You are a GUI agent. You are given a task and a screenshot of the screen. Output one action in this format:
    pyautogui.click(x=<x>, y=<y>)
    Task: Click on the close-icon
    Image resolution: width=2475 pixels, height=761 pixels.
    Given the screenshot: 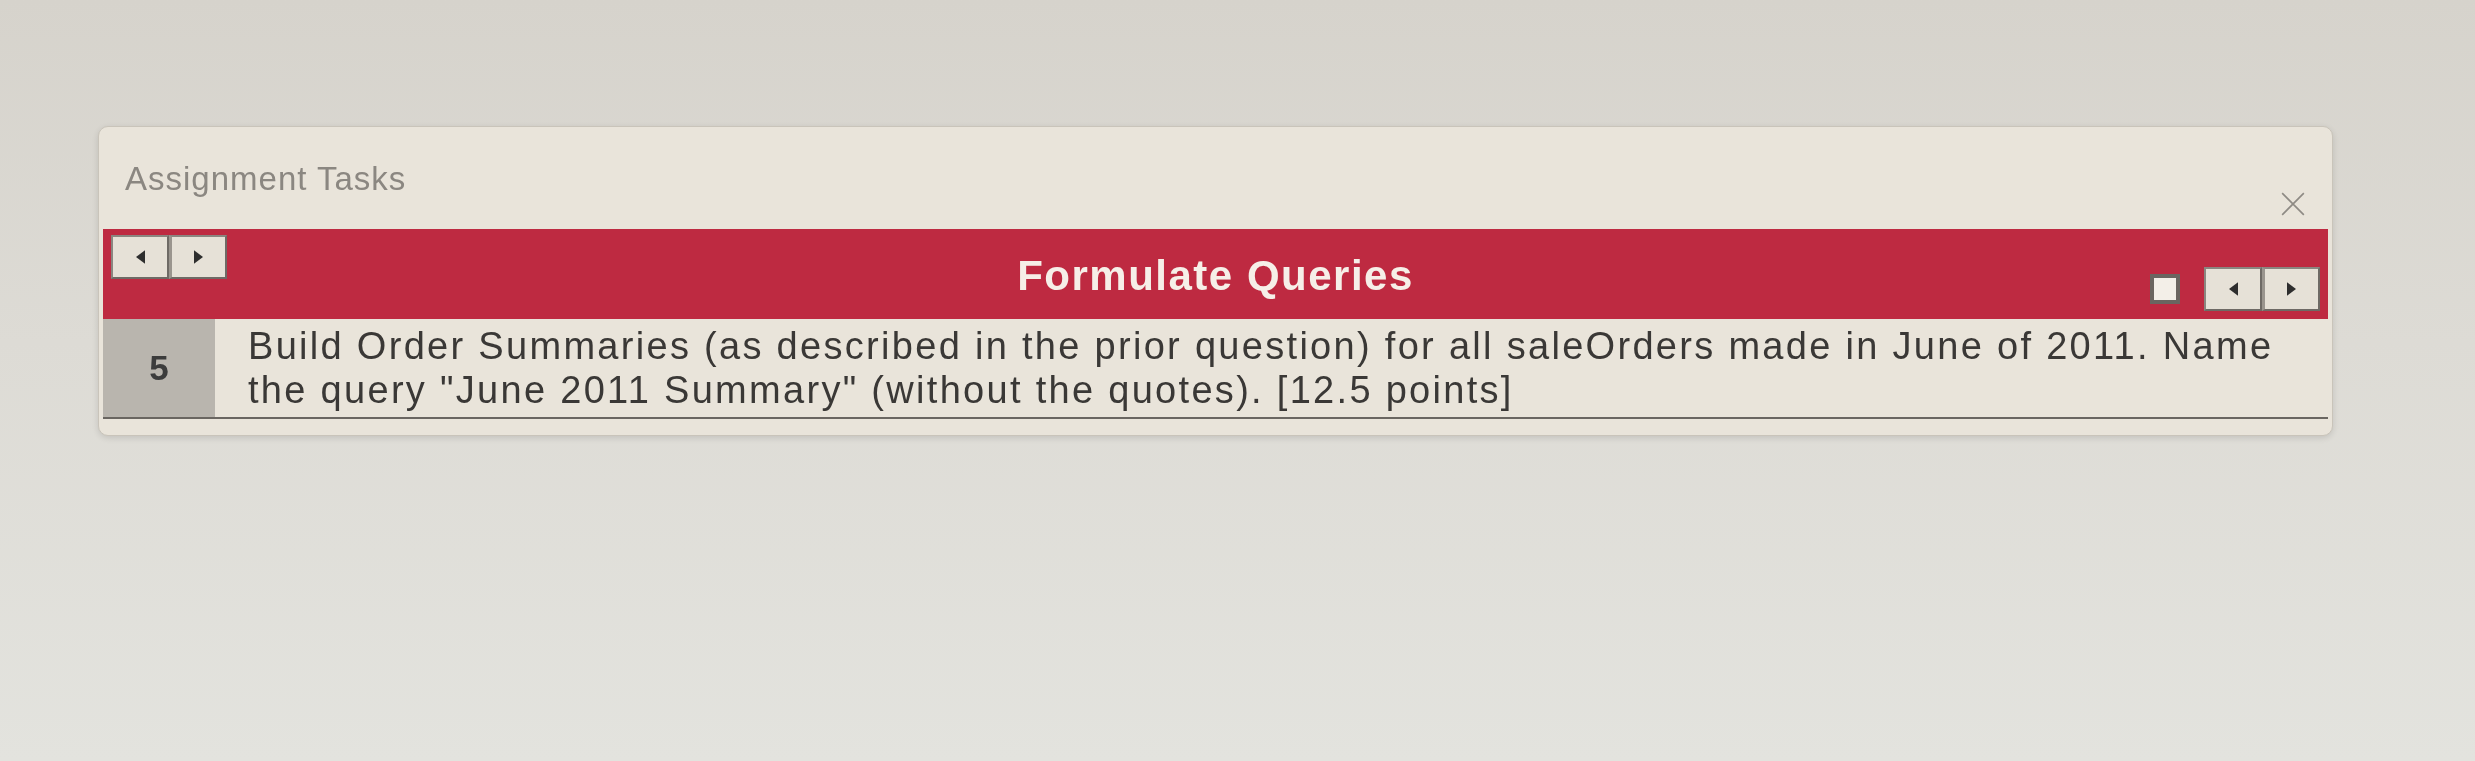 What is the action you would take?
    pyautogui.click(x=2293, y=204)
    